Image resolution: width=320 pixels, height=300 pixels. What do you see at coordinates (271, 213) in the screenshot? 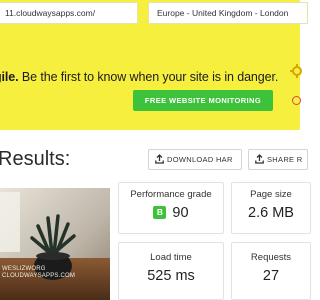
I see `page-size-value: 2.6 MB` at bounding box center [271, 213].